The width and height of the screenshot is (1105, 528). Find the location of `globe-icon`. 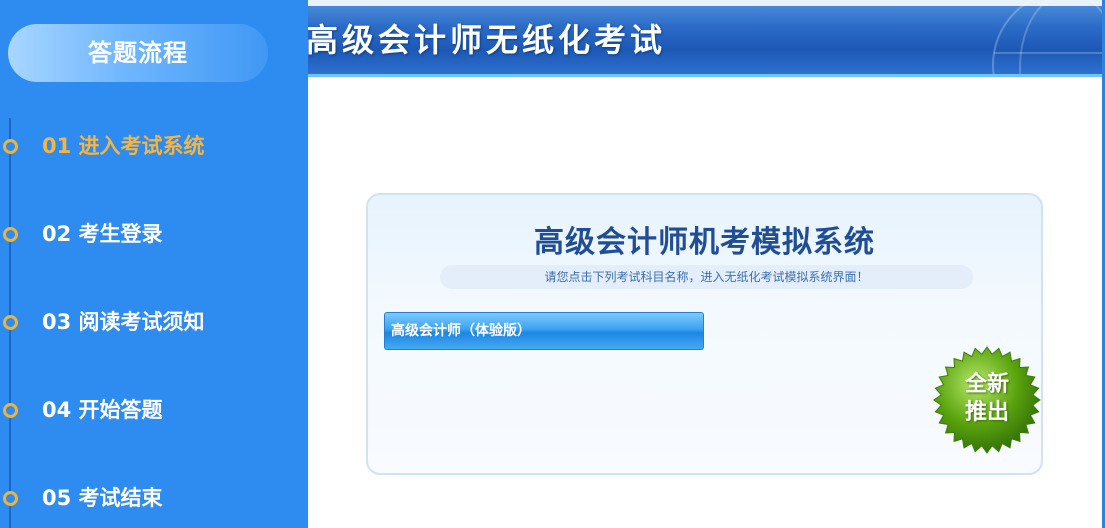

globe-icon is located at coordinates (1047, 38).